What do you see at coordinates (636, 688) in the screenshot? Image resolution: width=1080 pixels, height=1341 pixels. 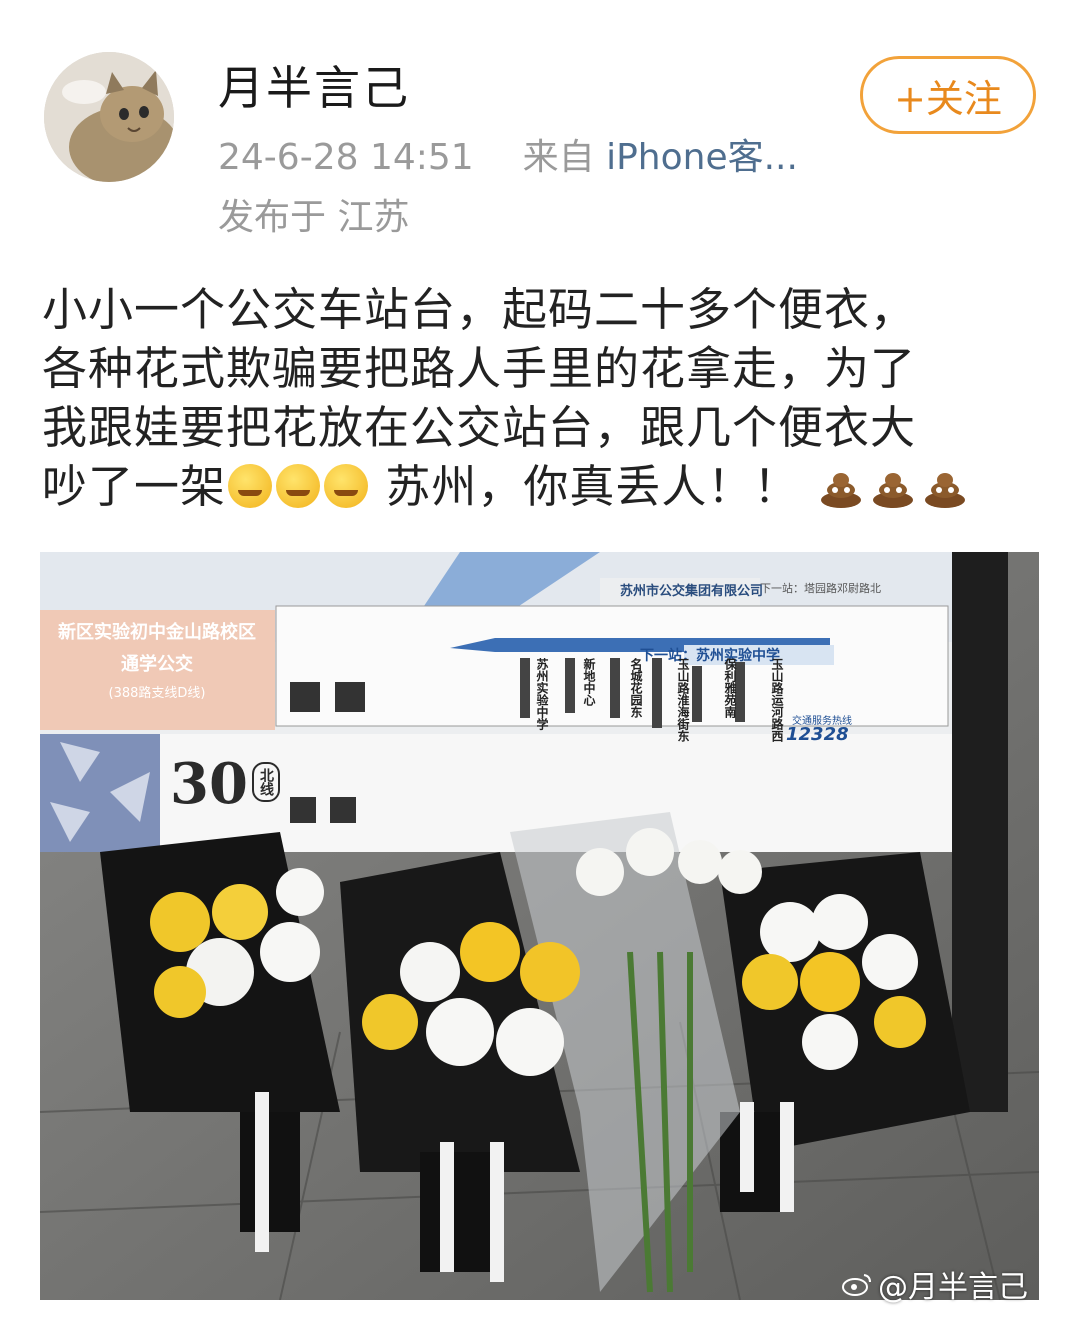 I see `sign-stop: 名城花园东` at bounding box center [636, 688].